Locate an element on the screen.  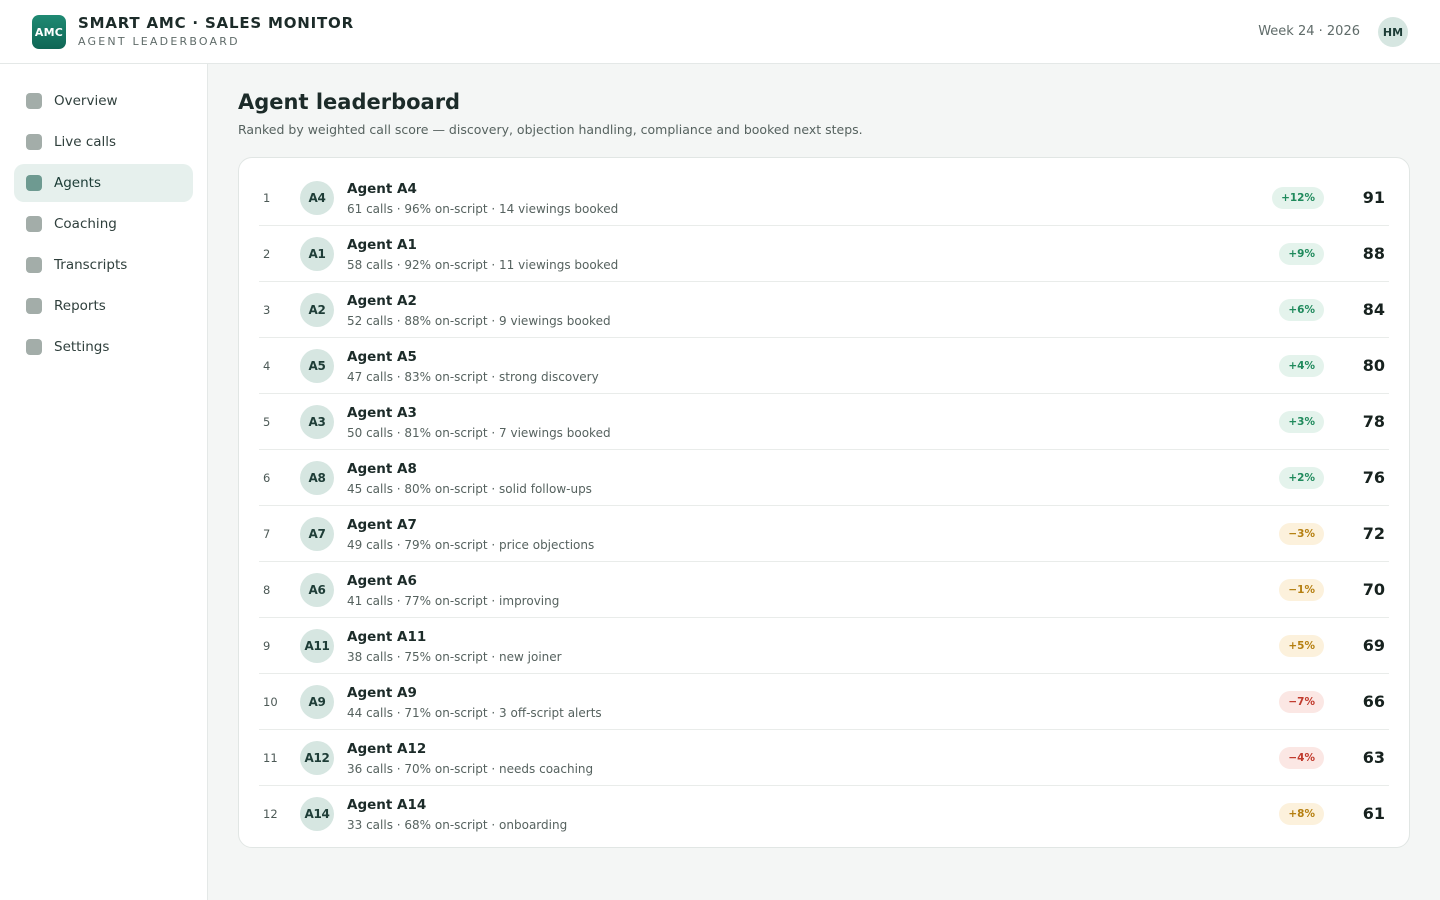
agent-score: 91 is located at coordinates (1373, 197).